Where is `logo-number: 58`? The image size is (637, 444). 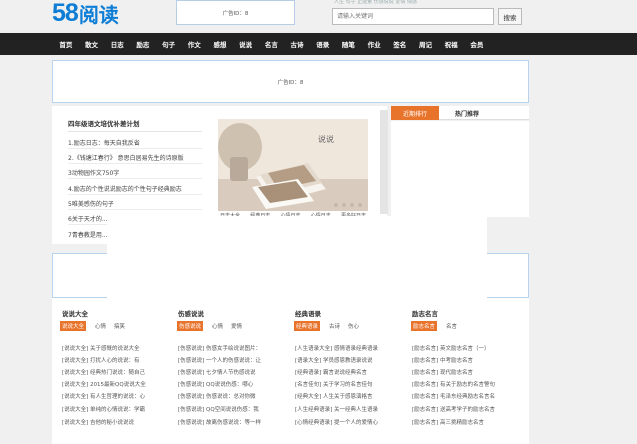 logo-number: 58 is located at coordinates (65, 13).